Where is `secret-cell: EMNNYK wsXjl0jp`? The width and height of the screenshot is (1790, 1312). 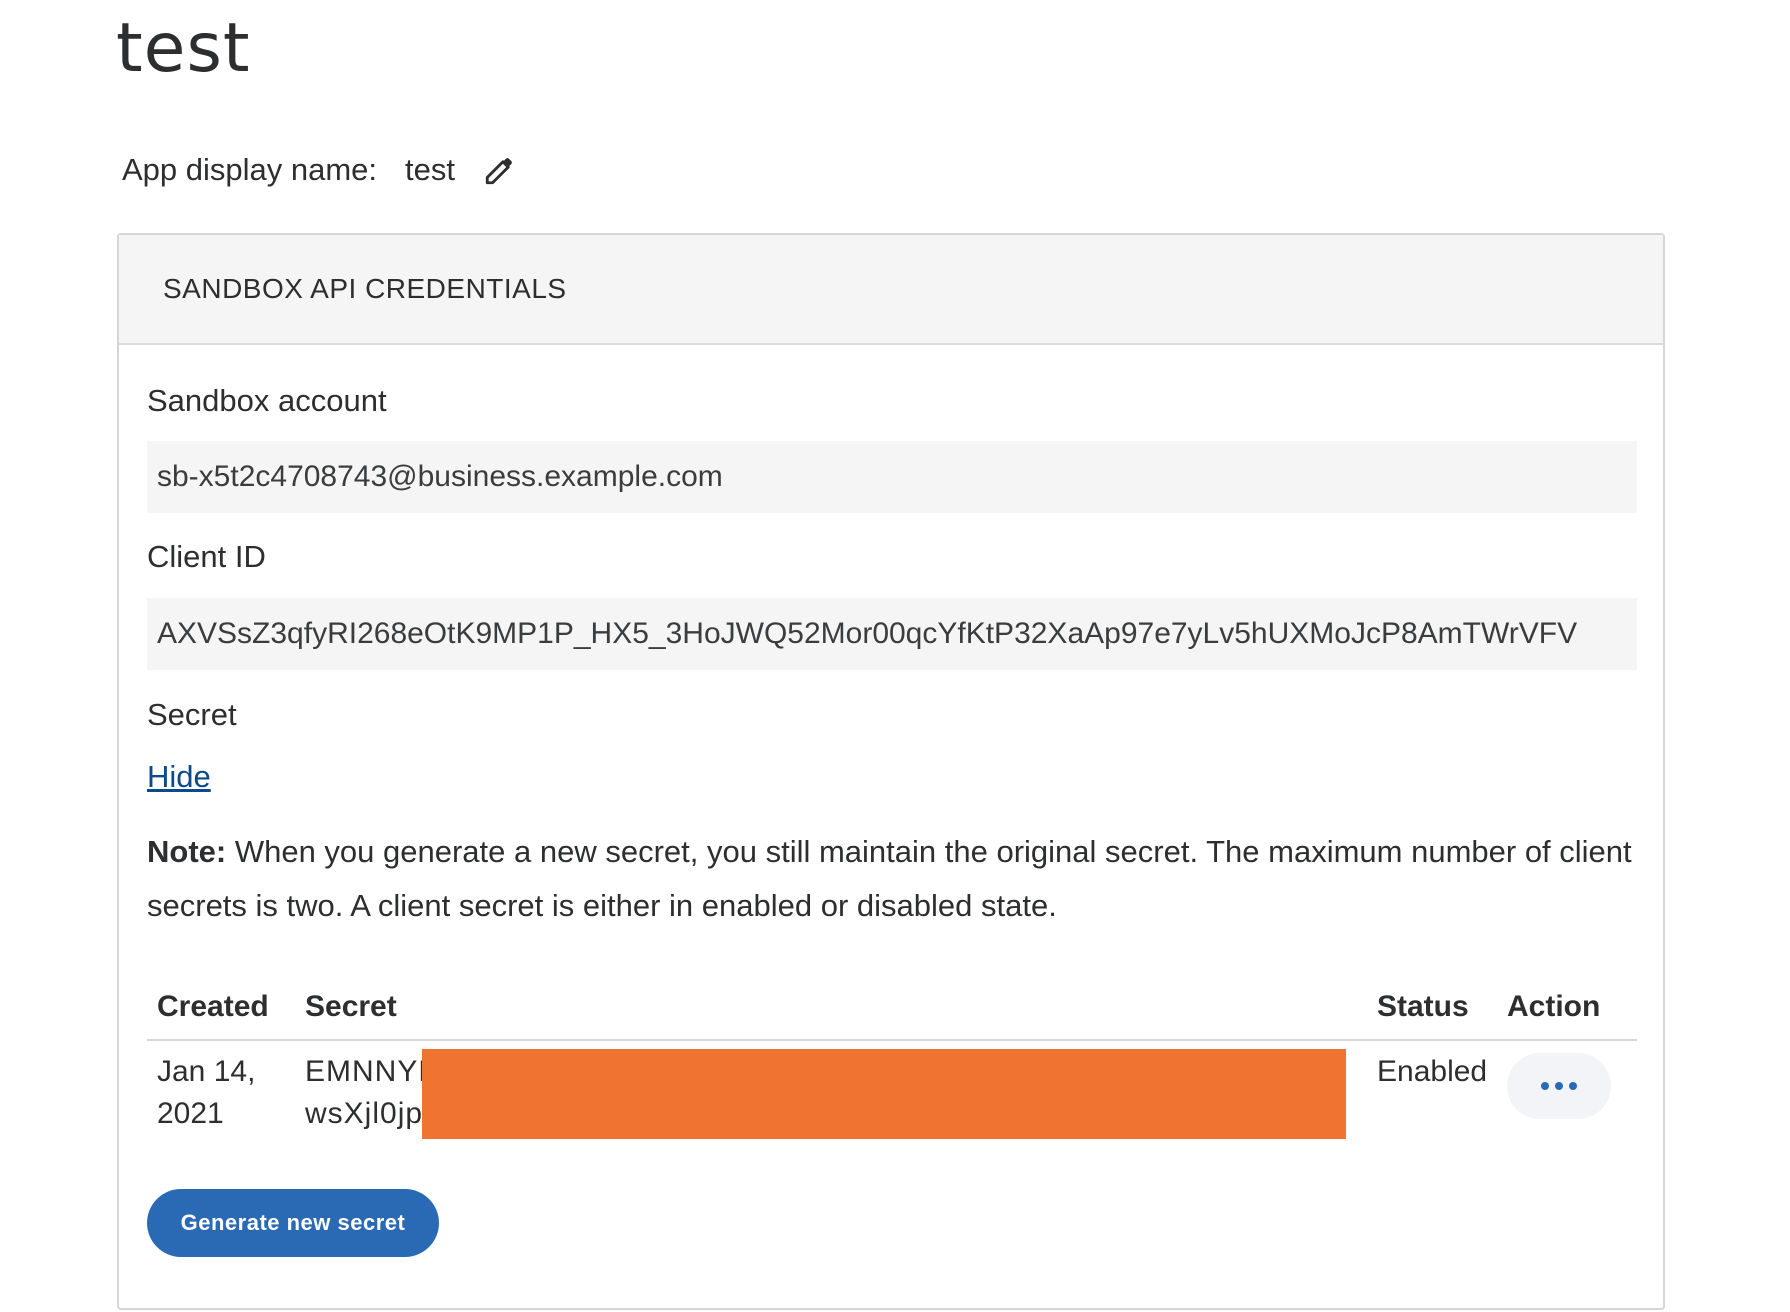 secret-cell: EMNNYK wsXjl0jp is located at coordinates (841, 1094).